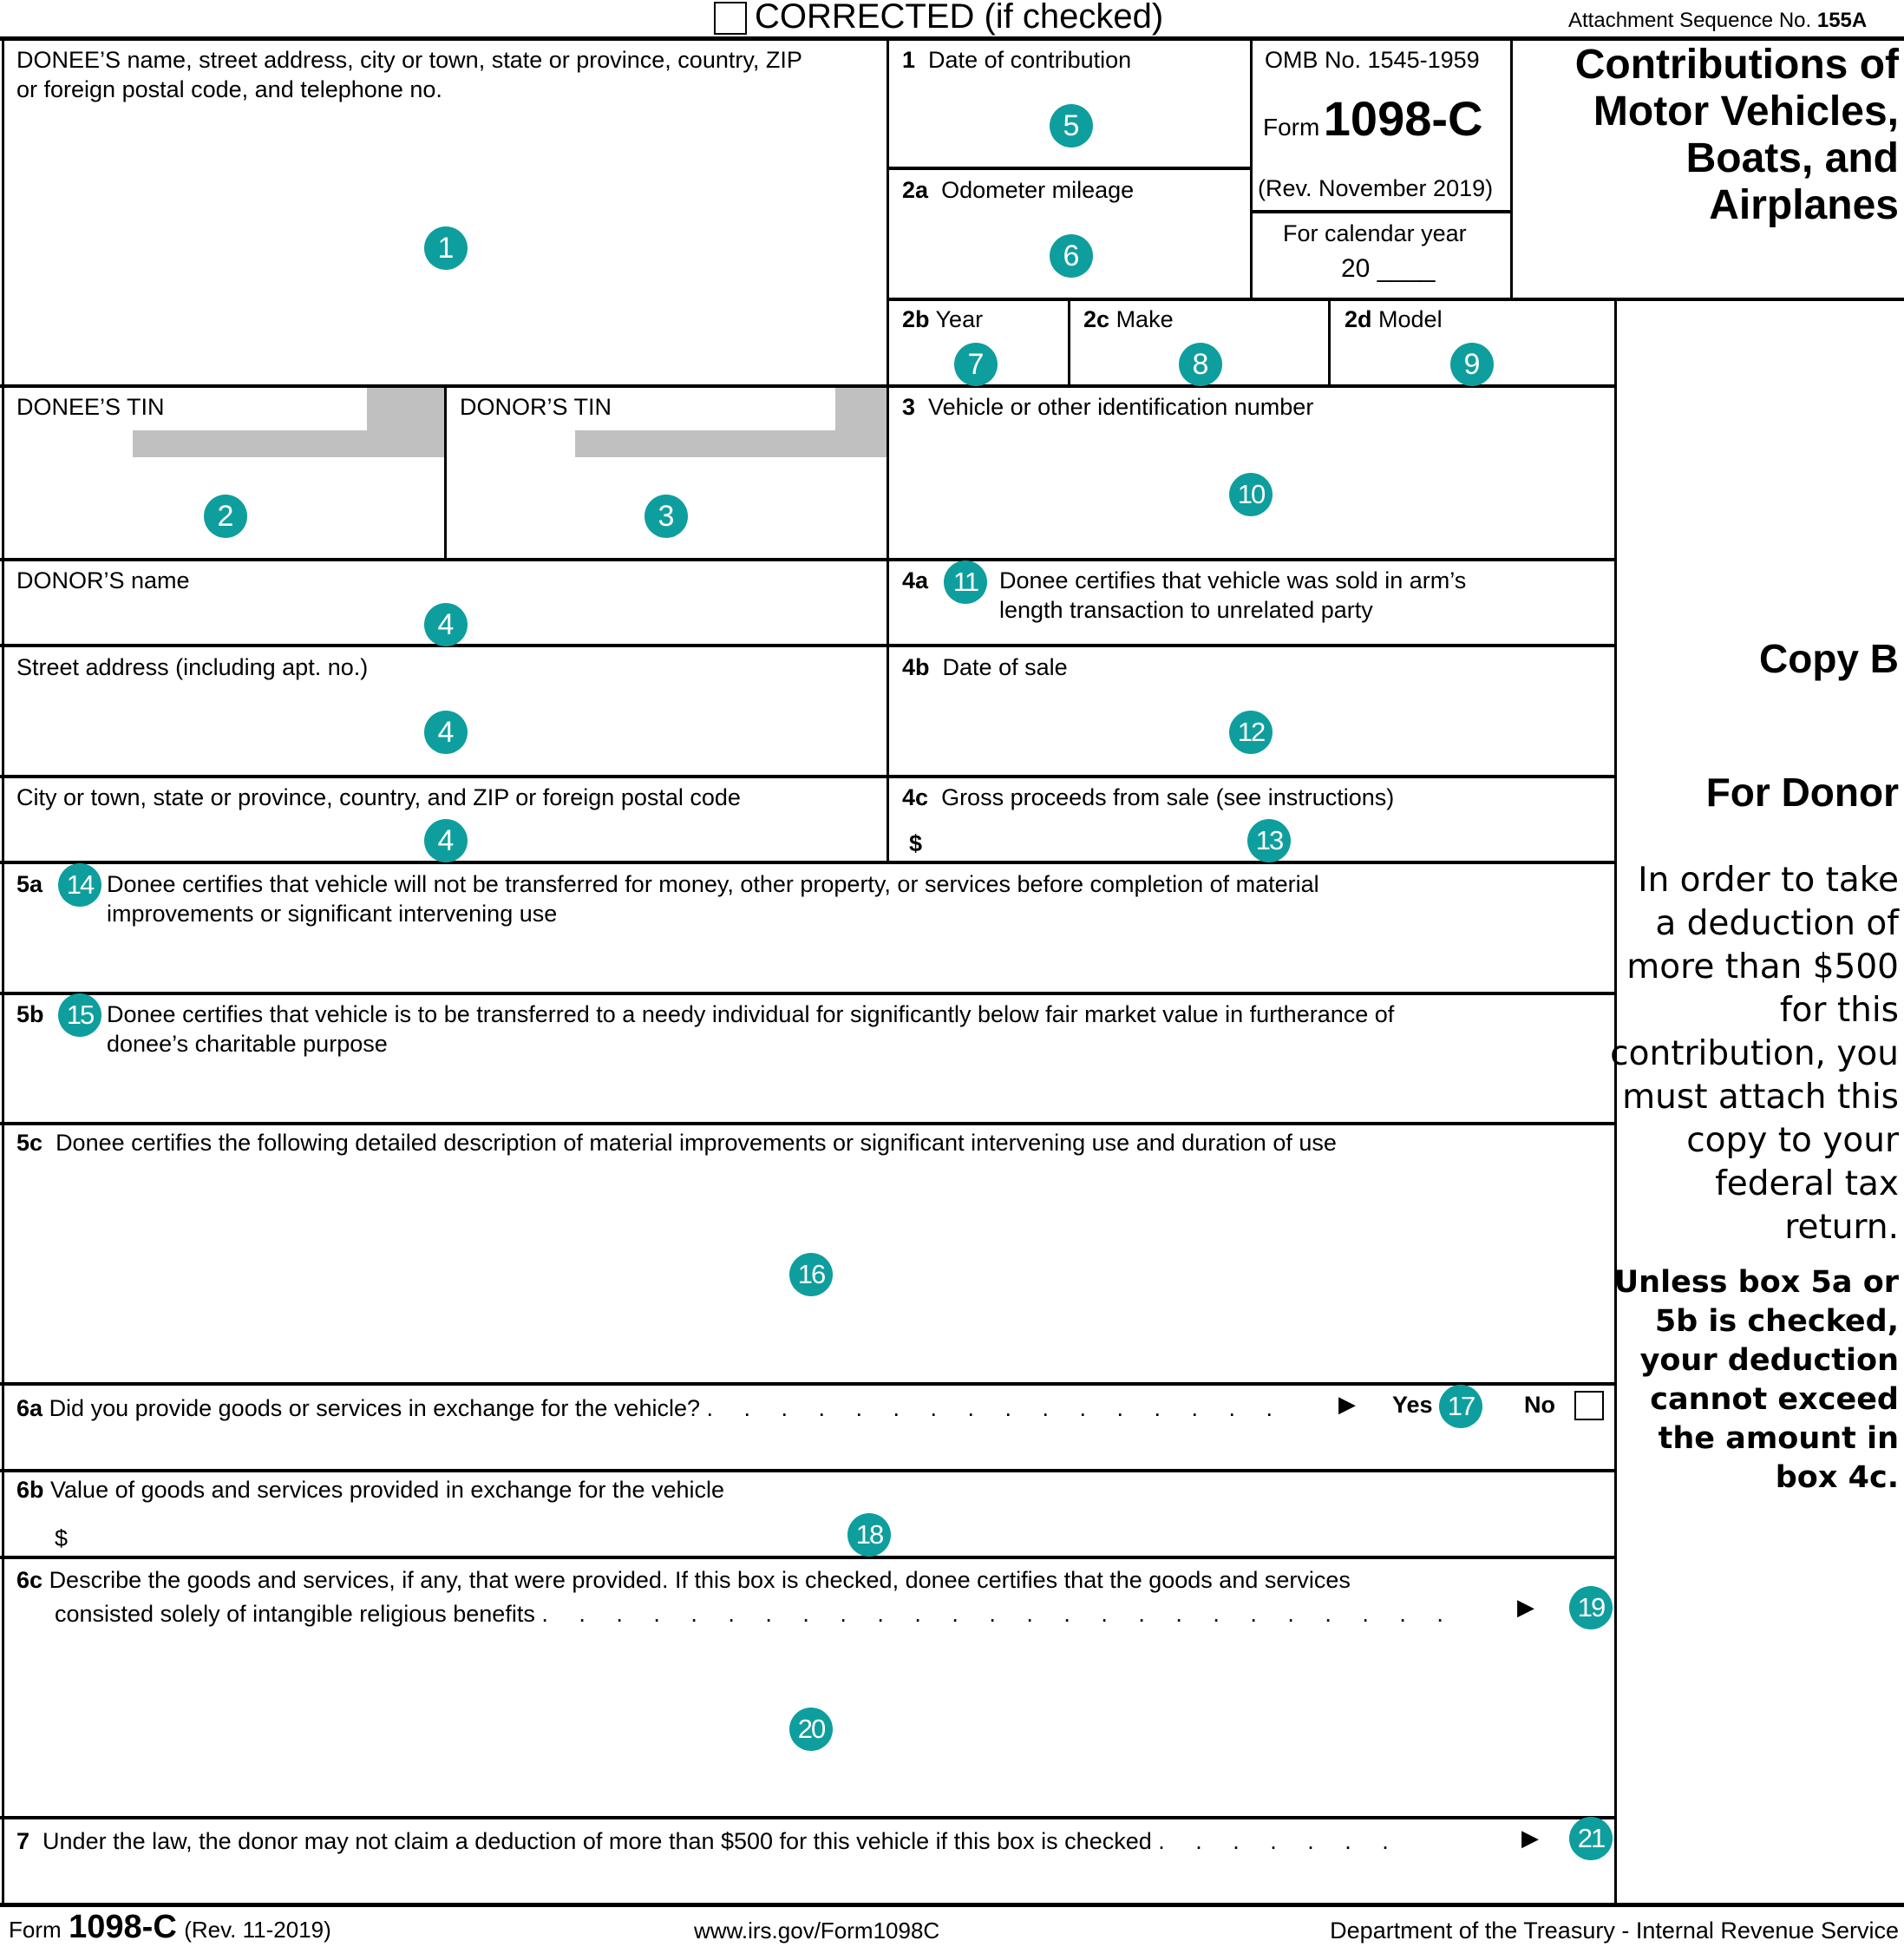  I want to click on field-badge-3: 3, so click(666, 516).